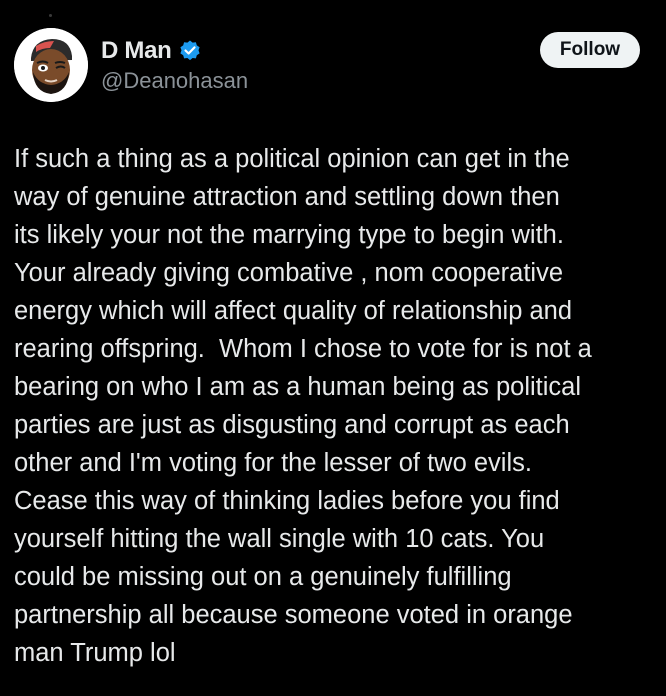  I want to click on verified-badge-icon, so click(190, 51).